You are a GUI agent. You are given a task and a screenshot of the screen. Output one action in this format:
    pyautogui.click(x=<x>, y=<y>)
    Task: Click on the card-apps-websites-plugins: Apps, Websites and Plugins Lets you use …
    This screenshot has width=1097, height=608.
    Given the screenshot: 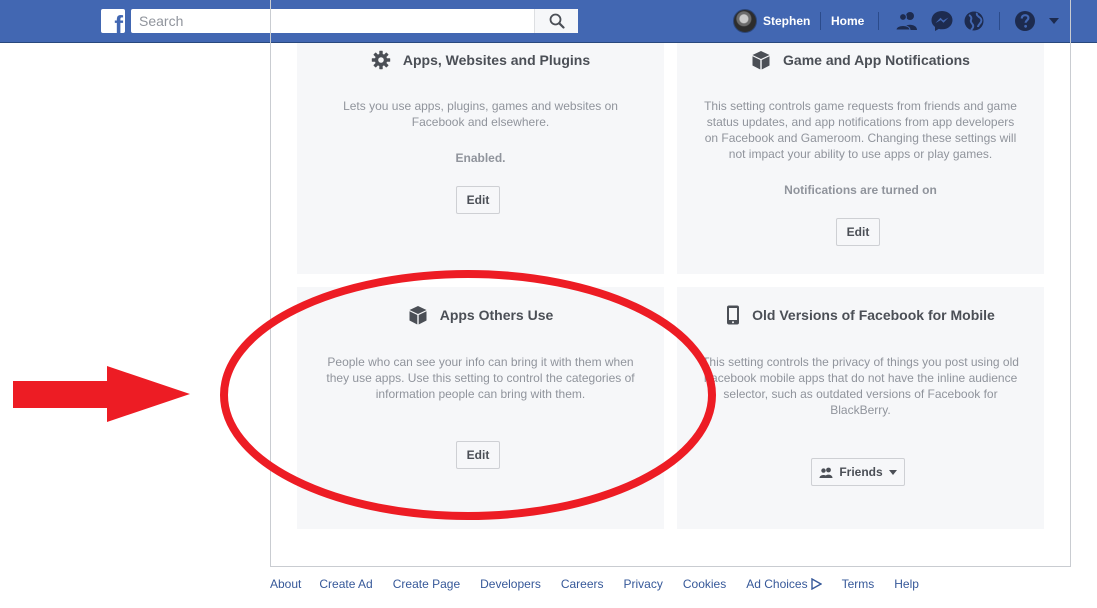 What is the action you would take?
    pyautogui.click(x=480, y=158)
    